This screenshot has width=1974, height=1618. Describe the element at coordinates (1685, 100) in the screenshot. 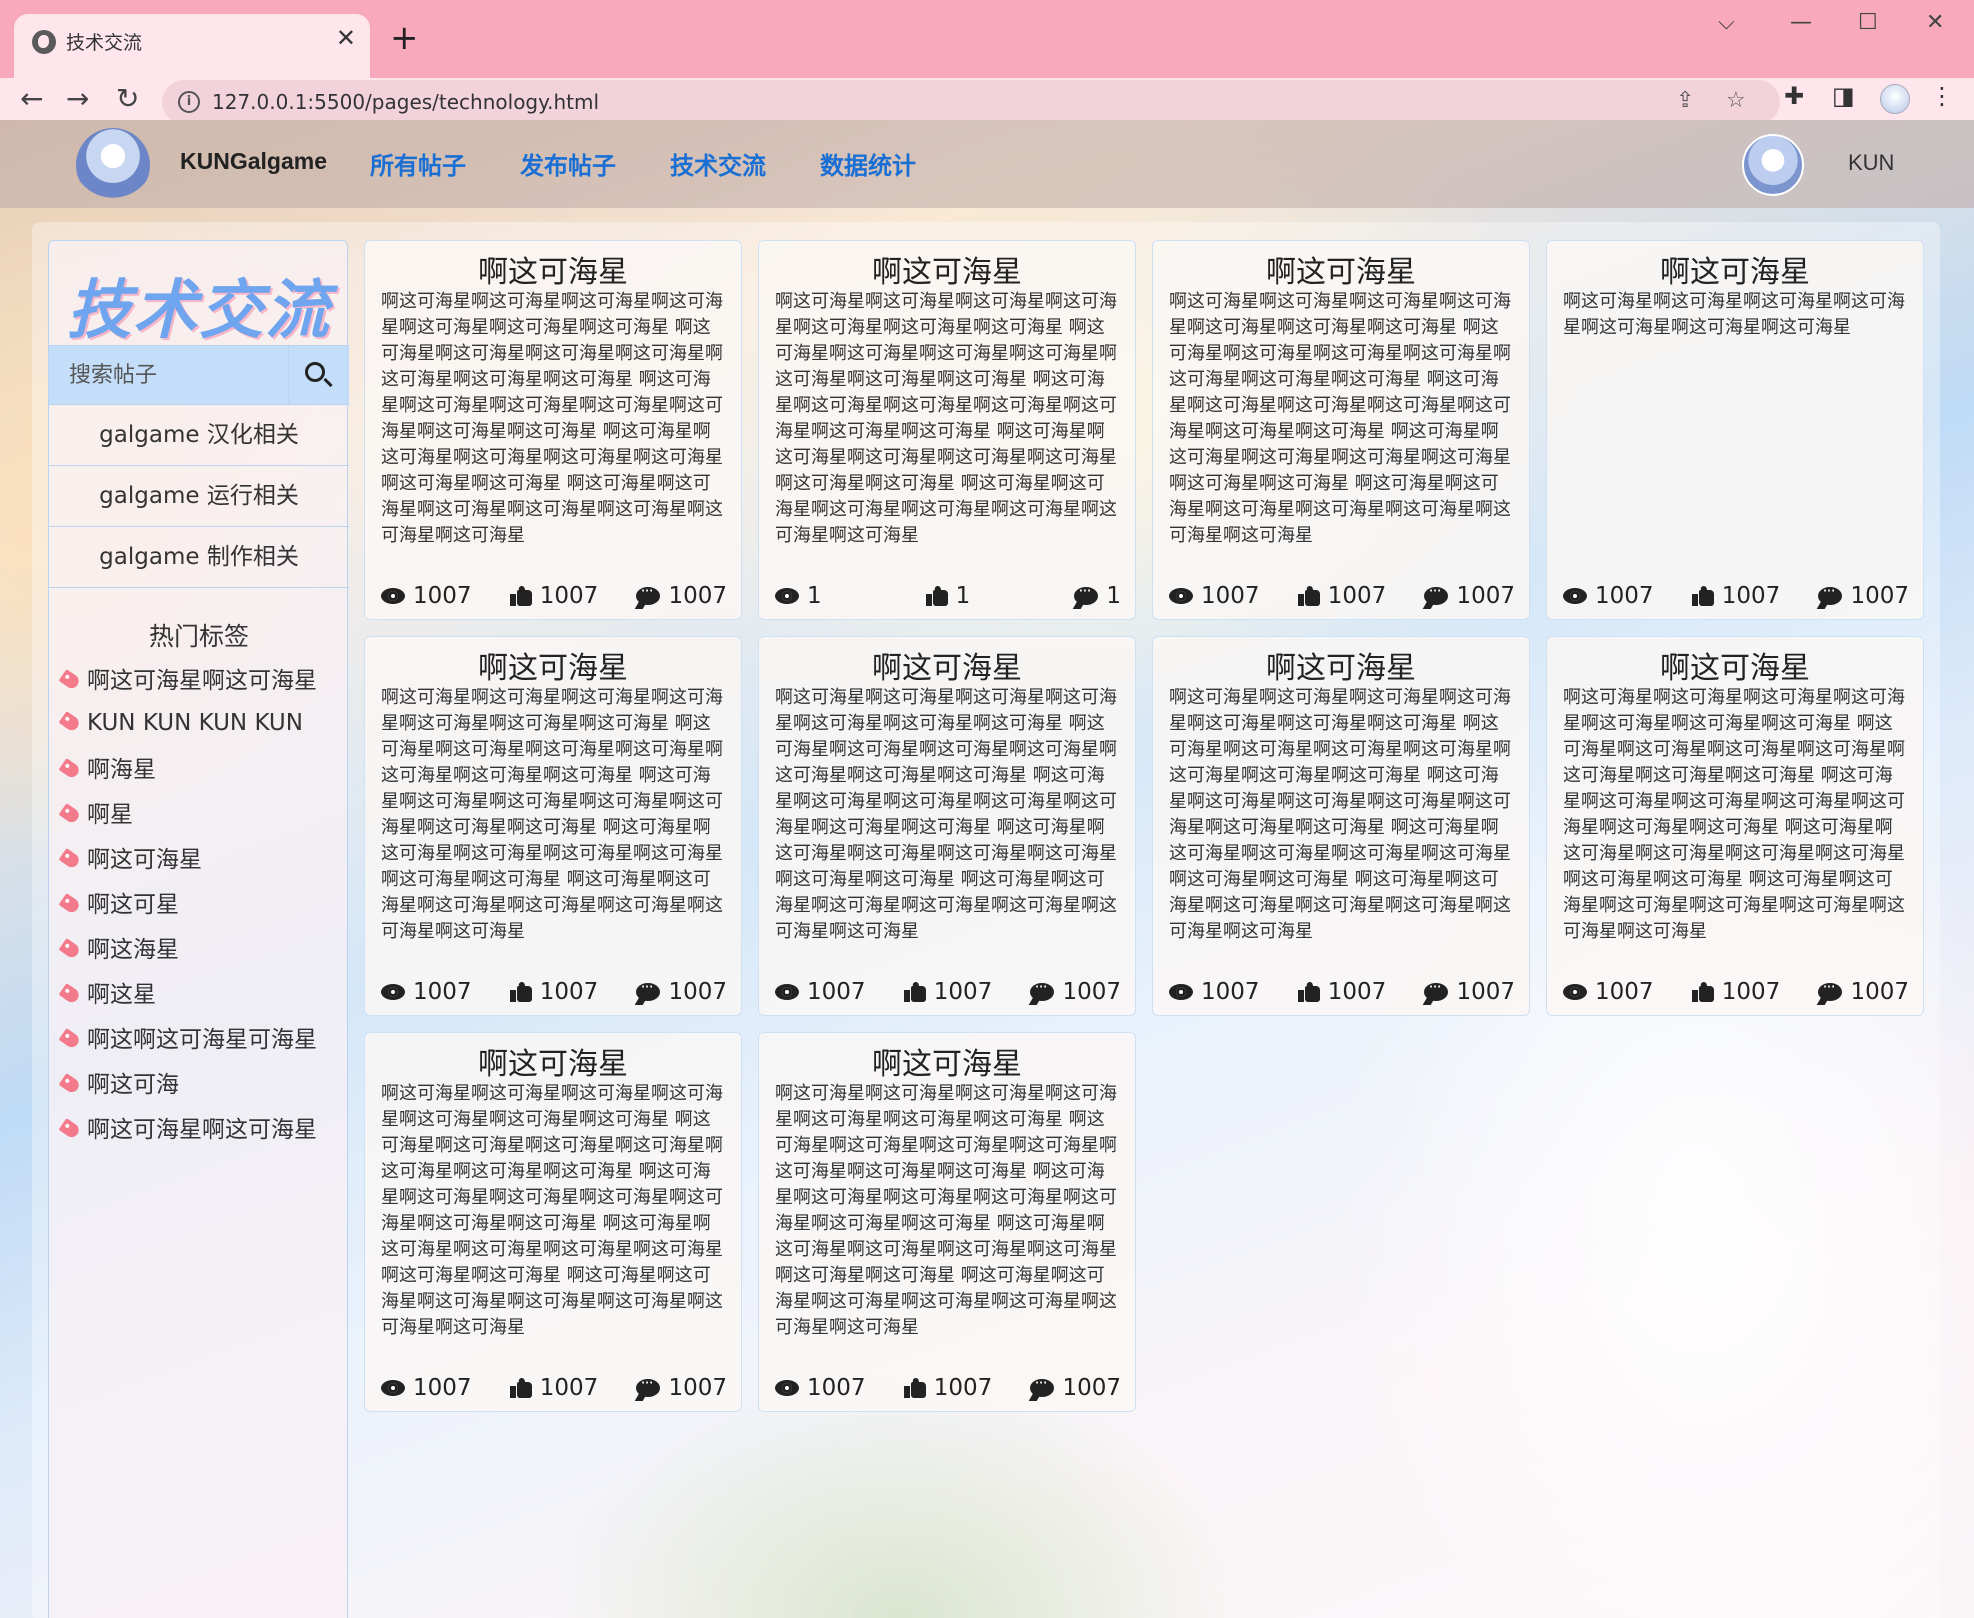

I see `share-icon: ⇪` at that location.